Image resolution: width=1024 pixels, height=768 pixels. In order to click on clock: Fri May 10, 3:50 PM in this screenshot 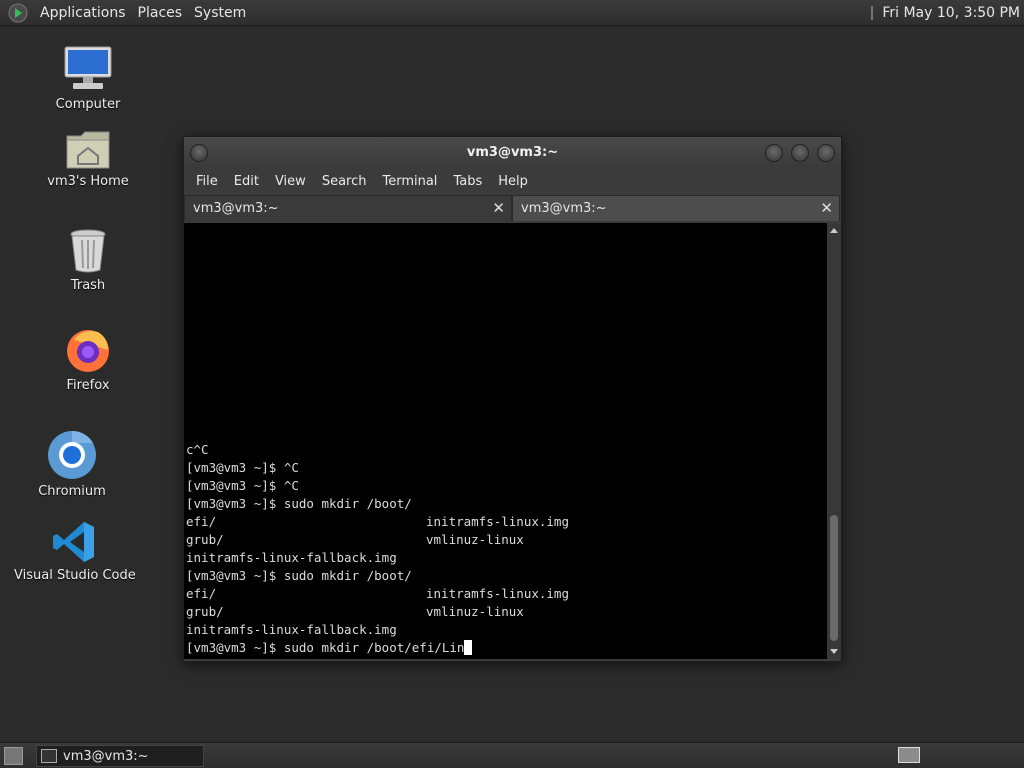, I will do `click(946, 12)`.